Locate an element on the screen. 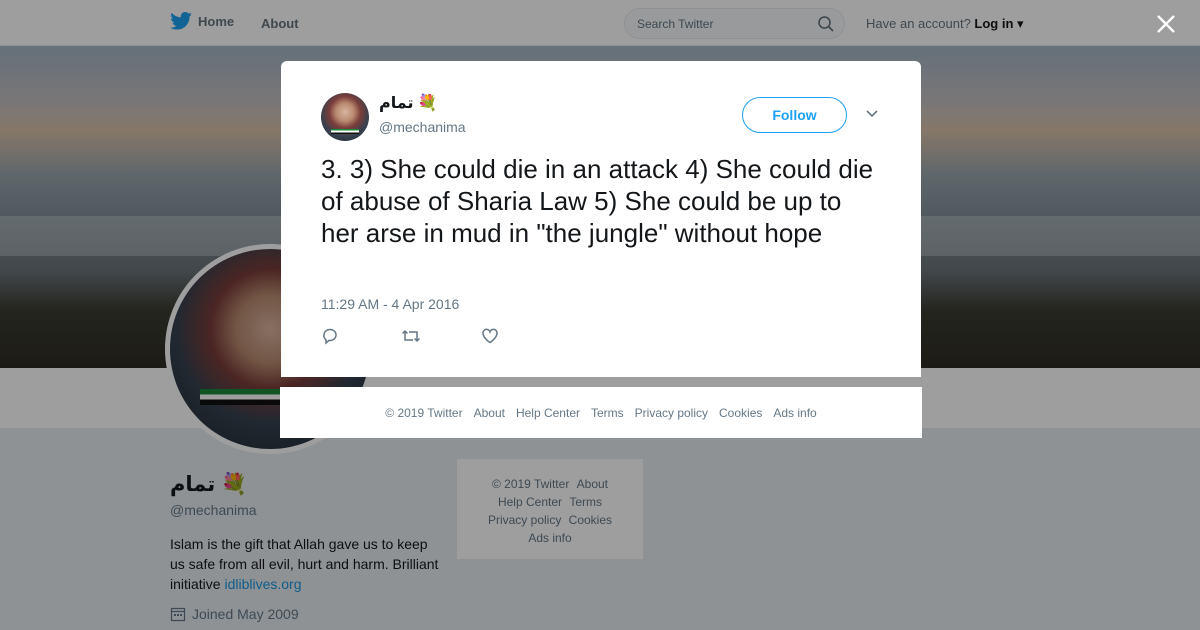 This screenshot has height=630, width=1200. tweet-author-name-text: تمام is located at coordinates (396, 103).